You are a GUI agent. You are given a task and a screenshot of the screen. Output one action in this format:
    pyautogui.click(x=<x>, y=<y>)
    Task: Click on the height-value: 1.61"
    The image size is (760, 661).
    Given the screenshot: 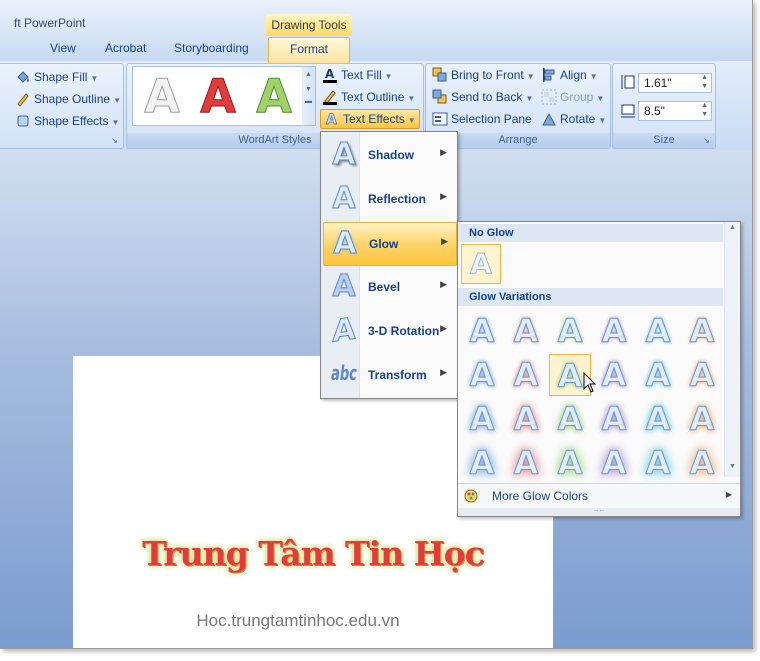 What is the action you would take?
    pyautogui.click(x=658, y=83)
    